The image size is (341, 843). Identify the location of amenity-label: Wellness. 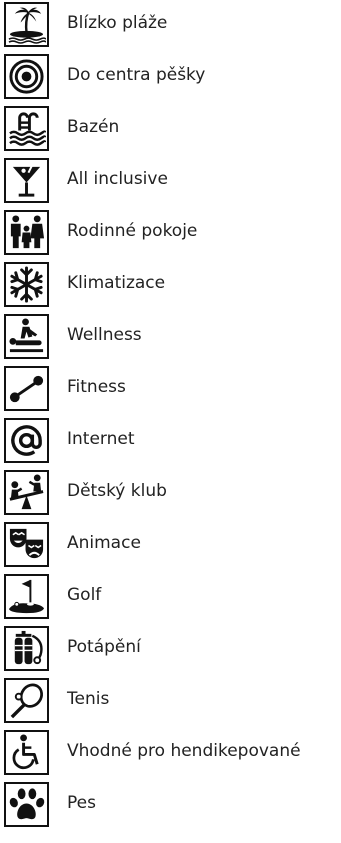
(104, 335).